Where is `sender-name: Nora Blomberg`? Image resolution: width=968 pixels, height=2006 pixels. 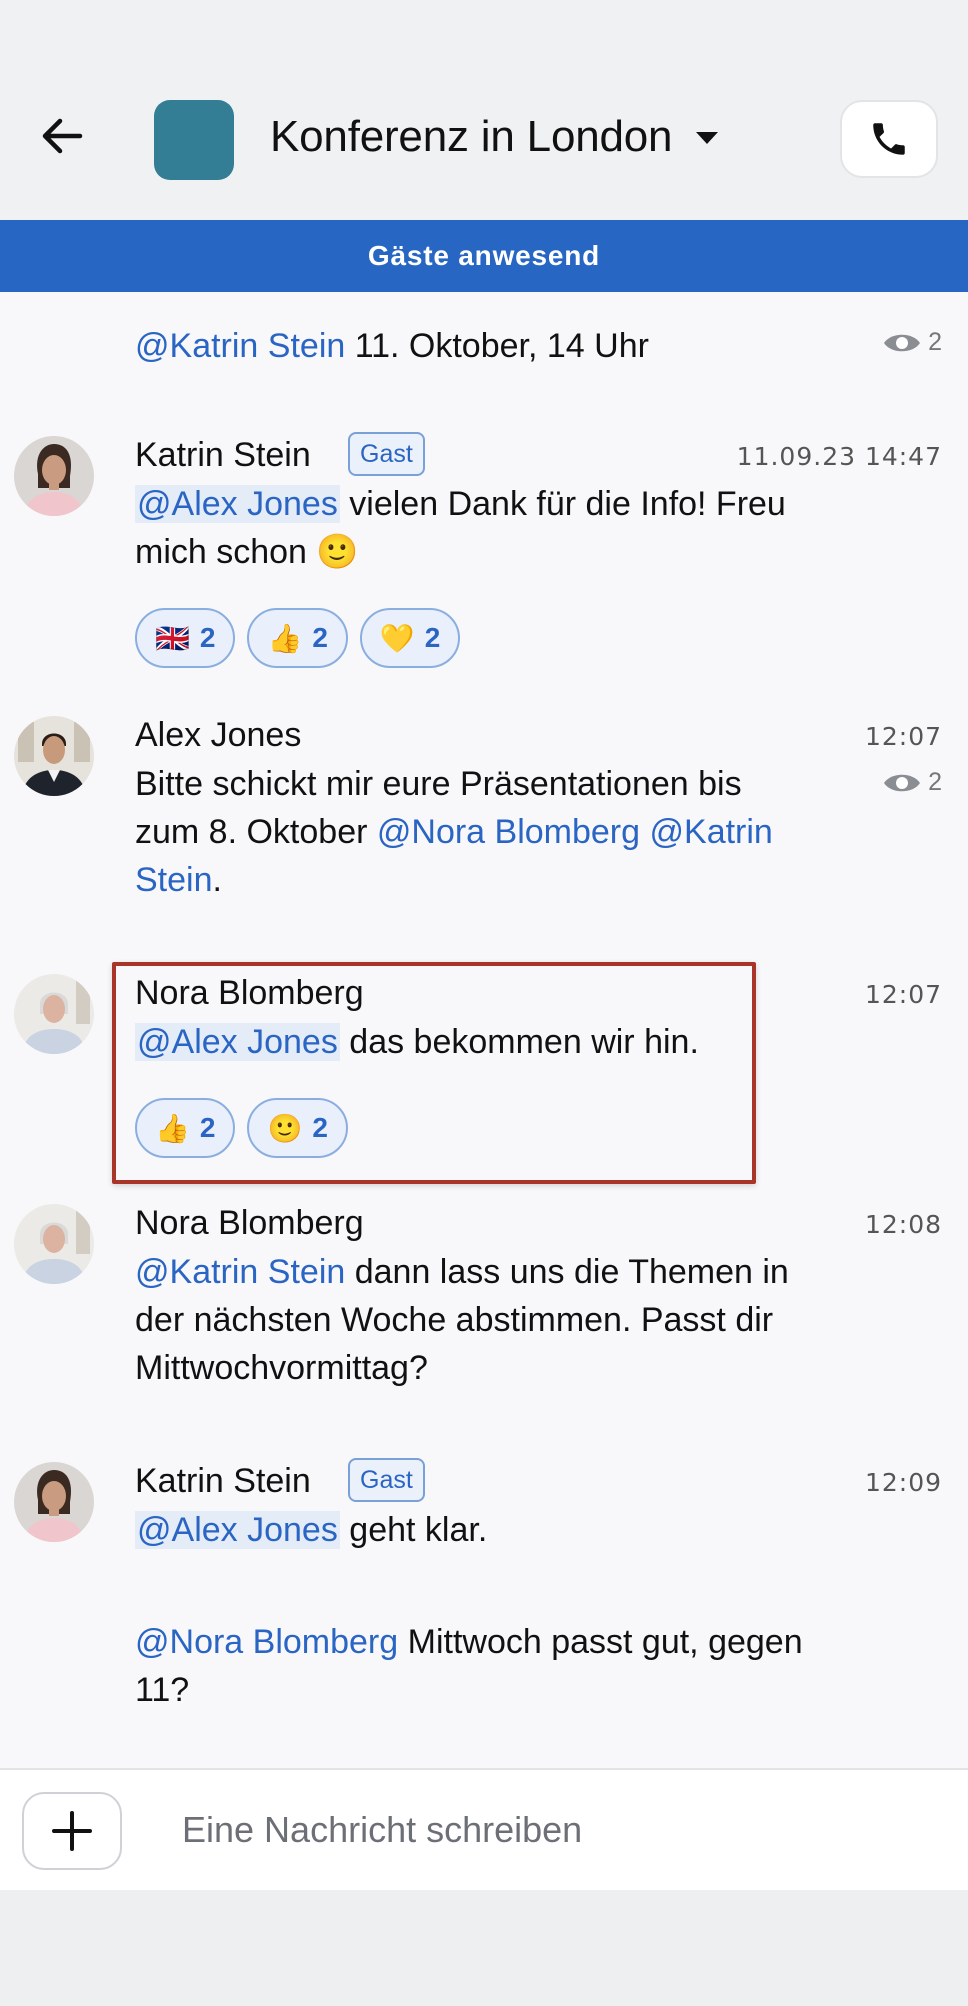 sender-name: Nora Blomberg is located at coordinates (249, 1223).